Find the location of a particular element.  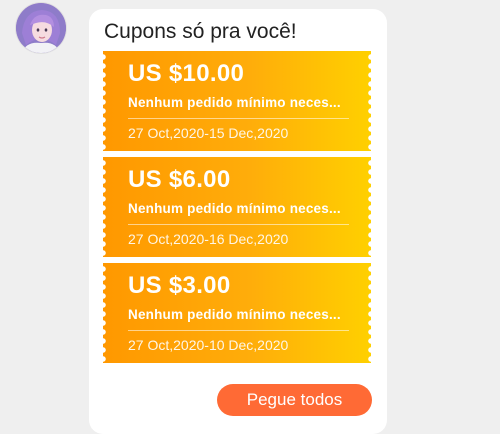

coupon-amount: US $3.00 is located at coordinates (179, 285).